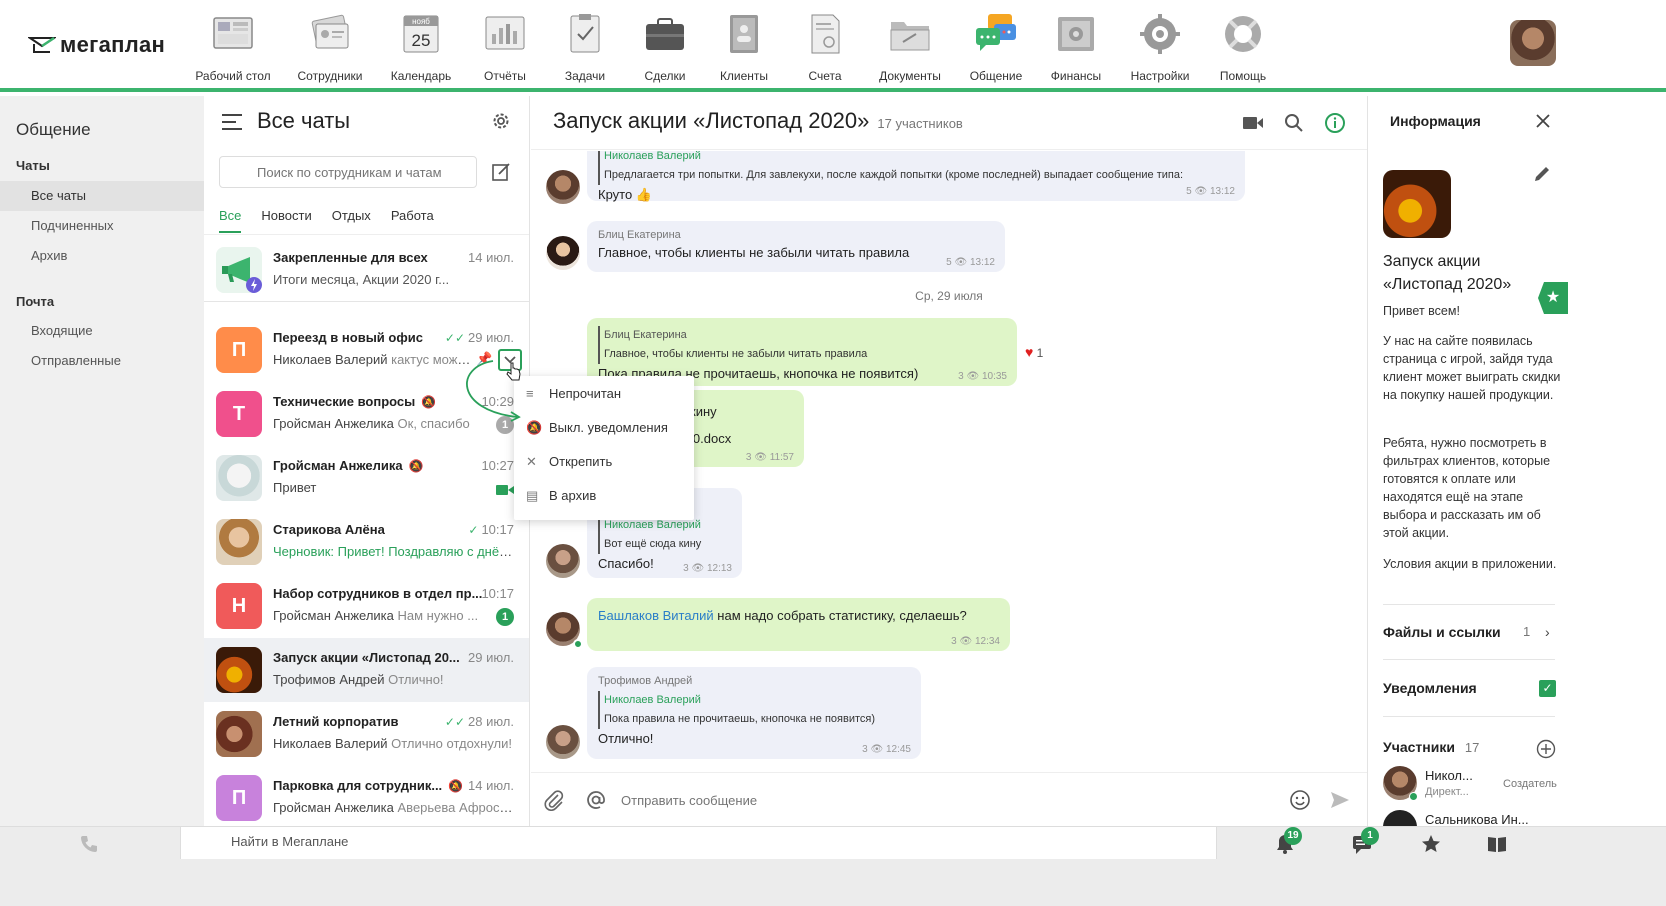 The height and width of the screenshot is (906, 1666). What do you see at coordinates (348, 172) in the screenshot?
I see `search-input` at bounding box center [348, 172].